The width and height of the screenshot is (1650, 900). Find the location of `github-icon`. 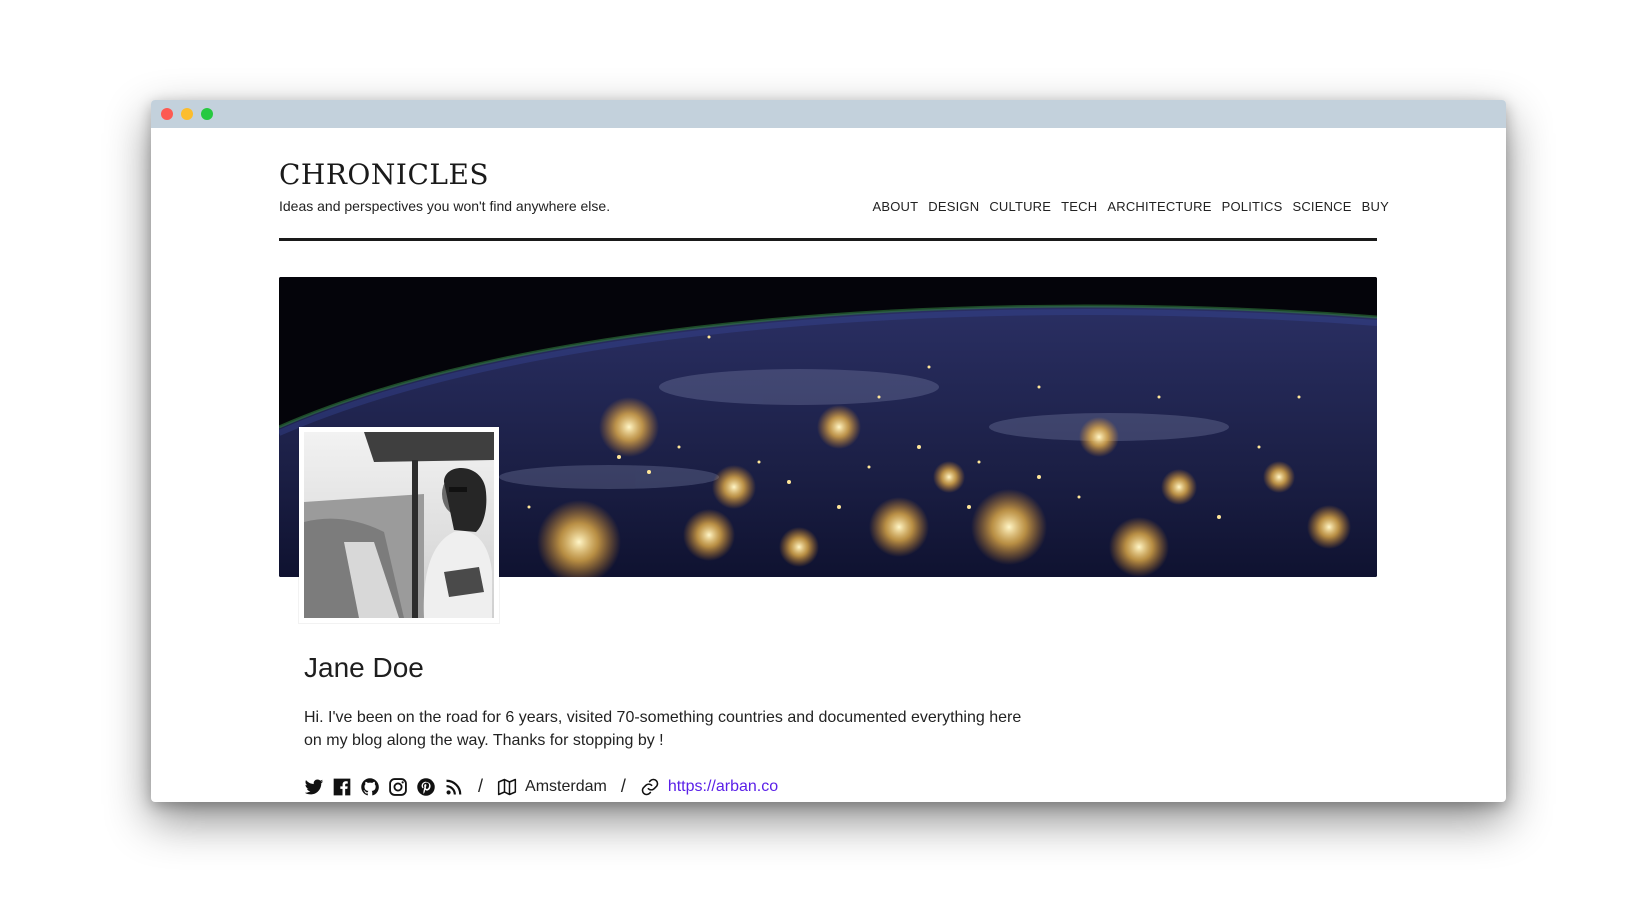

github-icon is located at coordinates (370, 787).